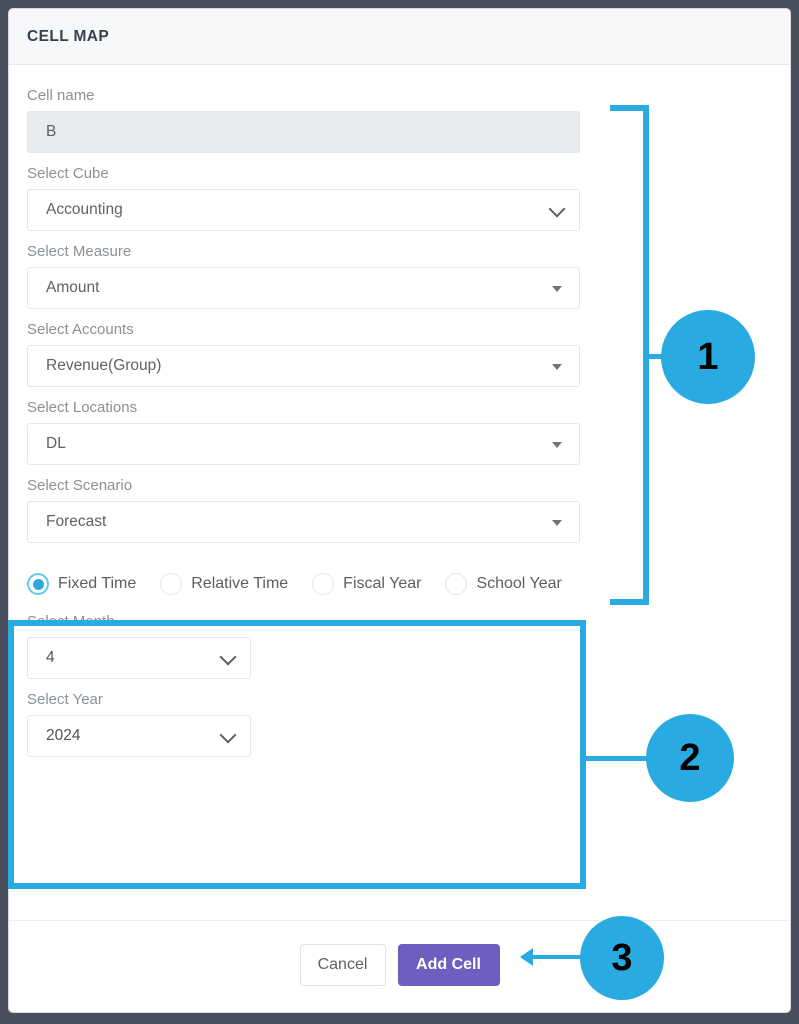 The image size is (799, 1024). What do you see at coordinates (61, 95) in the screenshot?
I see `label-cell-name: Cell name` at bounding box center [61, 95].